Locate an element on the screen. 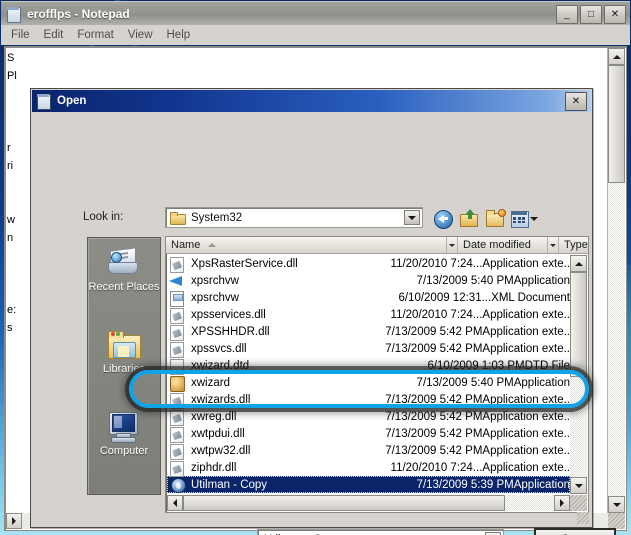 The width and height of the screenshot is (631, 535). file-name: xwtpw32.dll is located at coordinates (221, 450).